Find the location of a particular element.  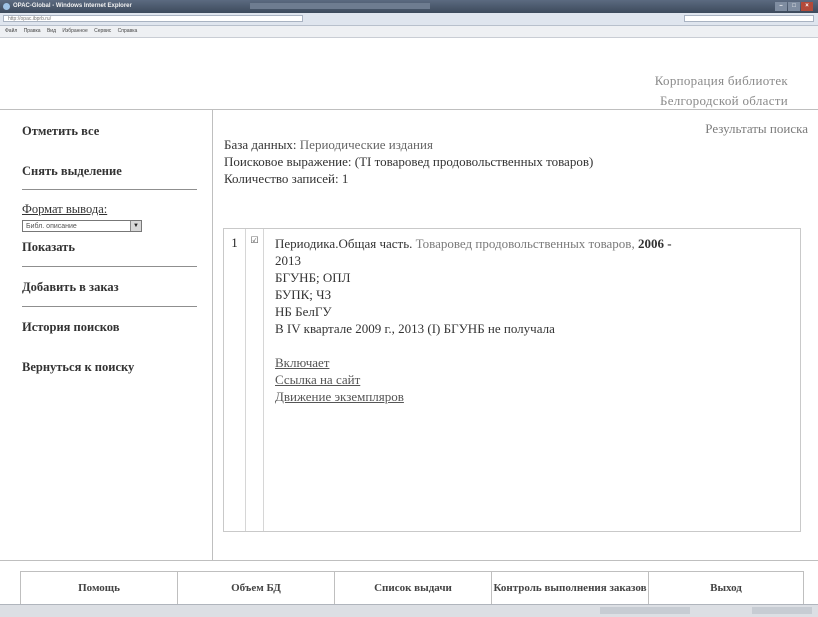

database-label: База данных: is located at coordinates (260, 144).